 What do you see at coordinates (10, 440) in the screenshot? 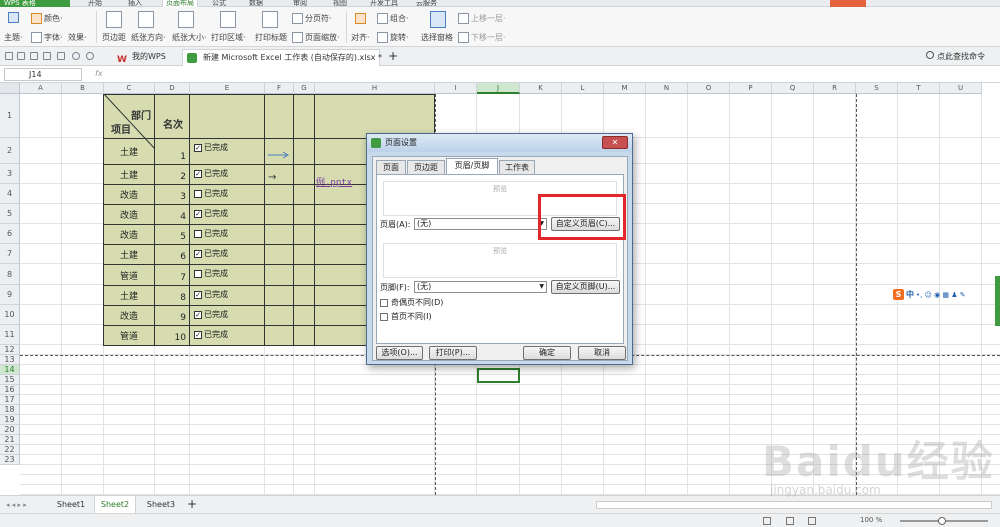
I see `row-header-21: 21` at bounding box center [10, 440].